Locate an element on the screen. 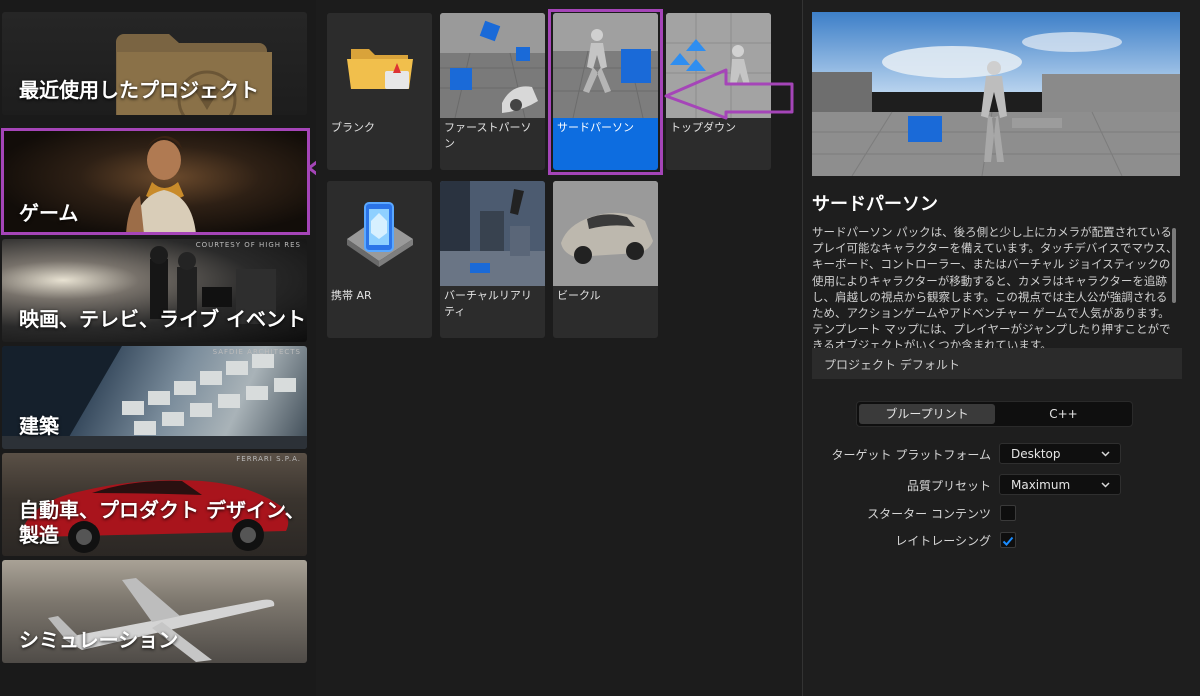  category-recent-projects: 最近使用したプロジェクト is located at coordinates (154, 63).